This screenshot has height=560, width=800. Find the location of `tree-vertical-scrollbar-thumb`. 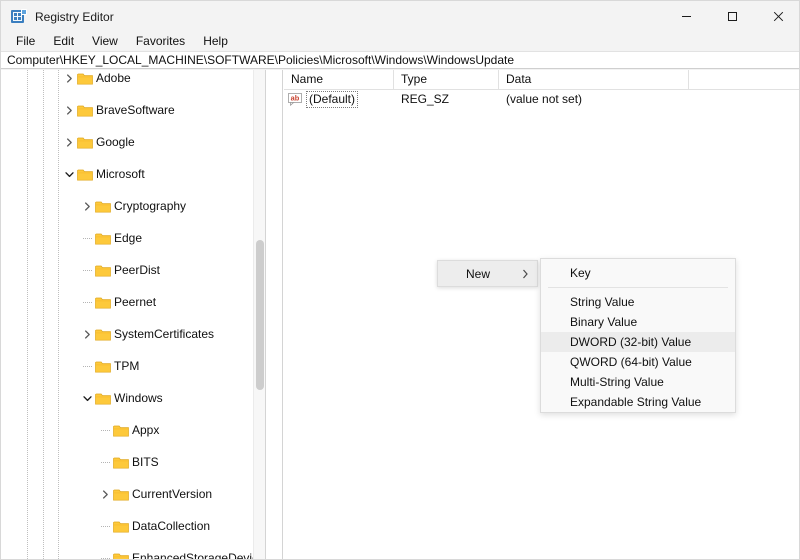

tree-vertical-scrollbar-thumb is located at coordinates (260, 315).